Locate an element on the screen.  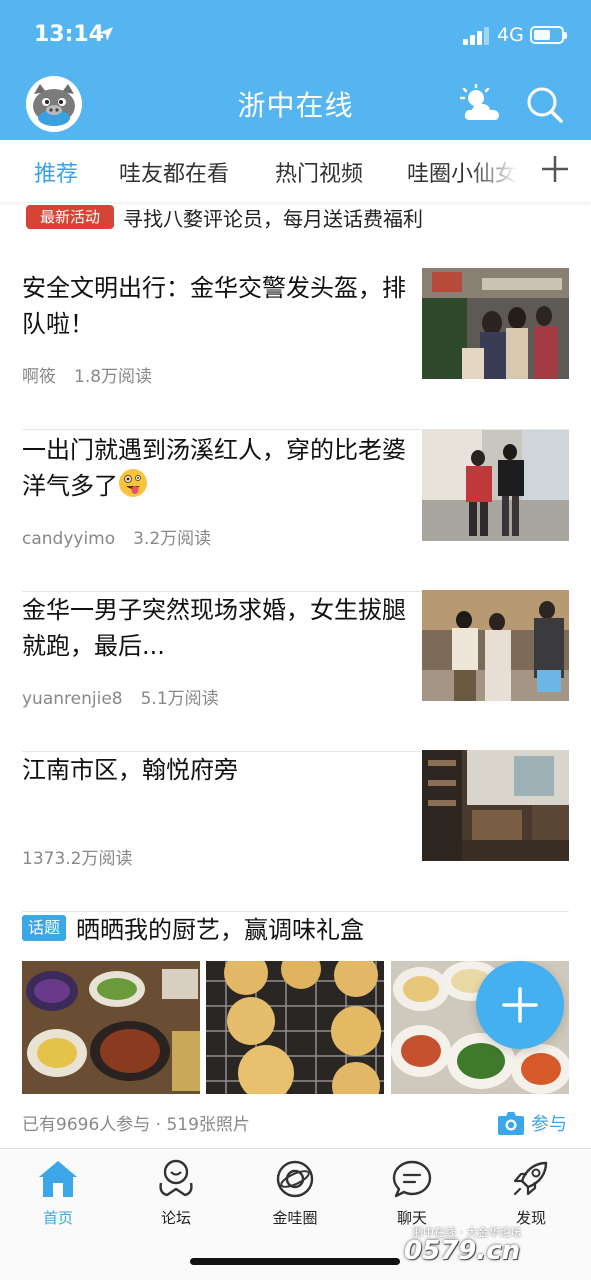
tab-friends-watching: 哇友都在看 is located at coordinates (174, 172).